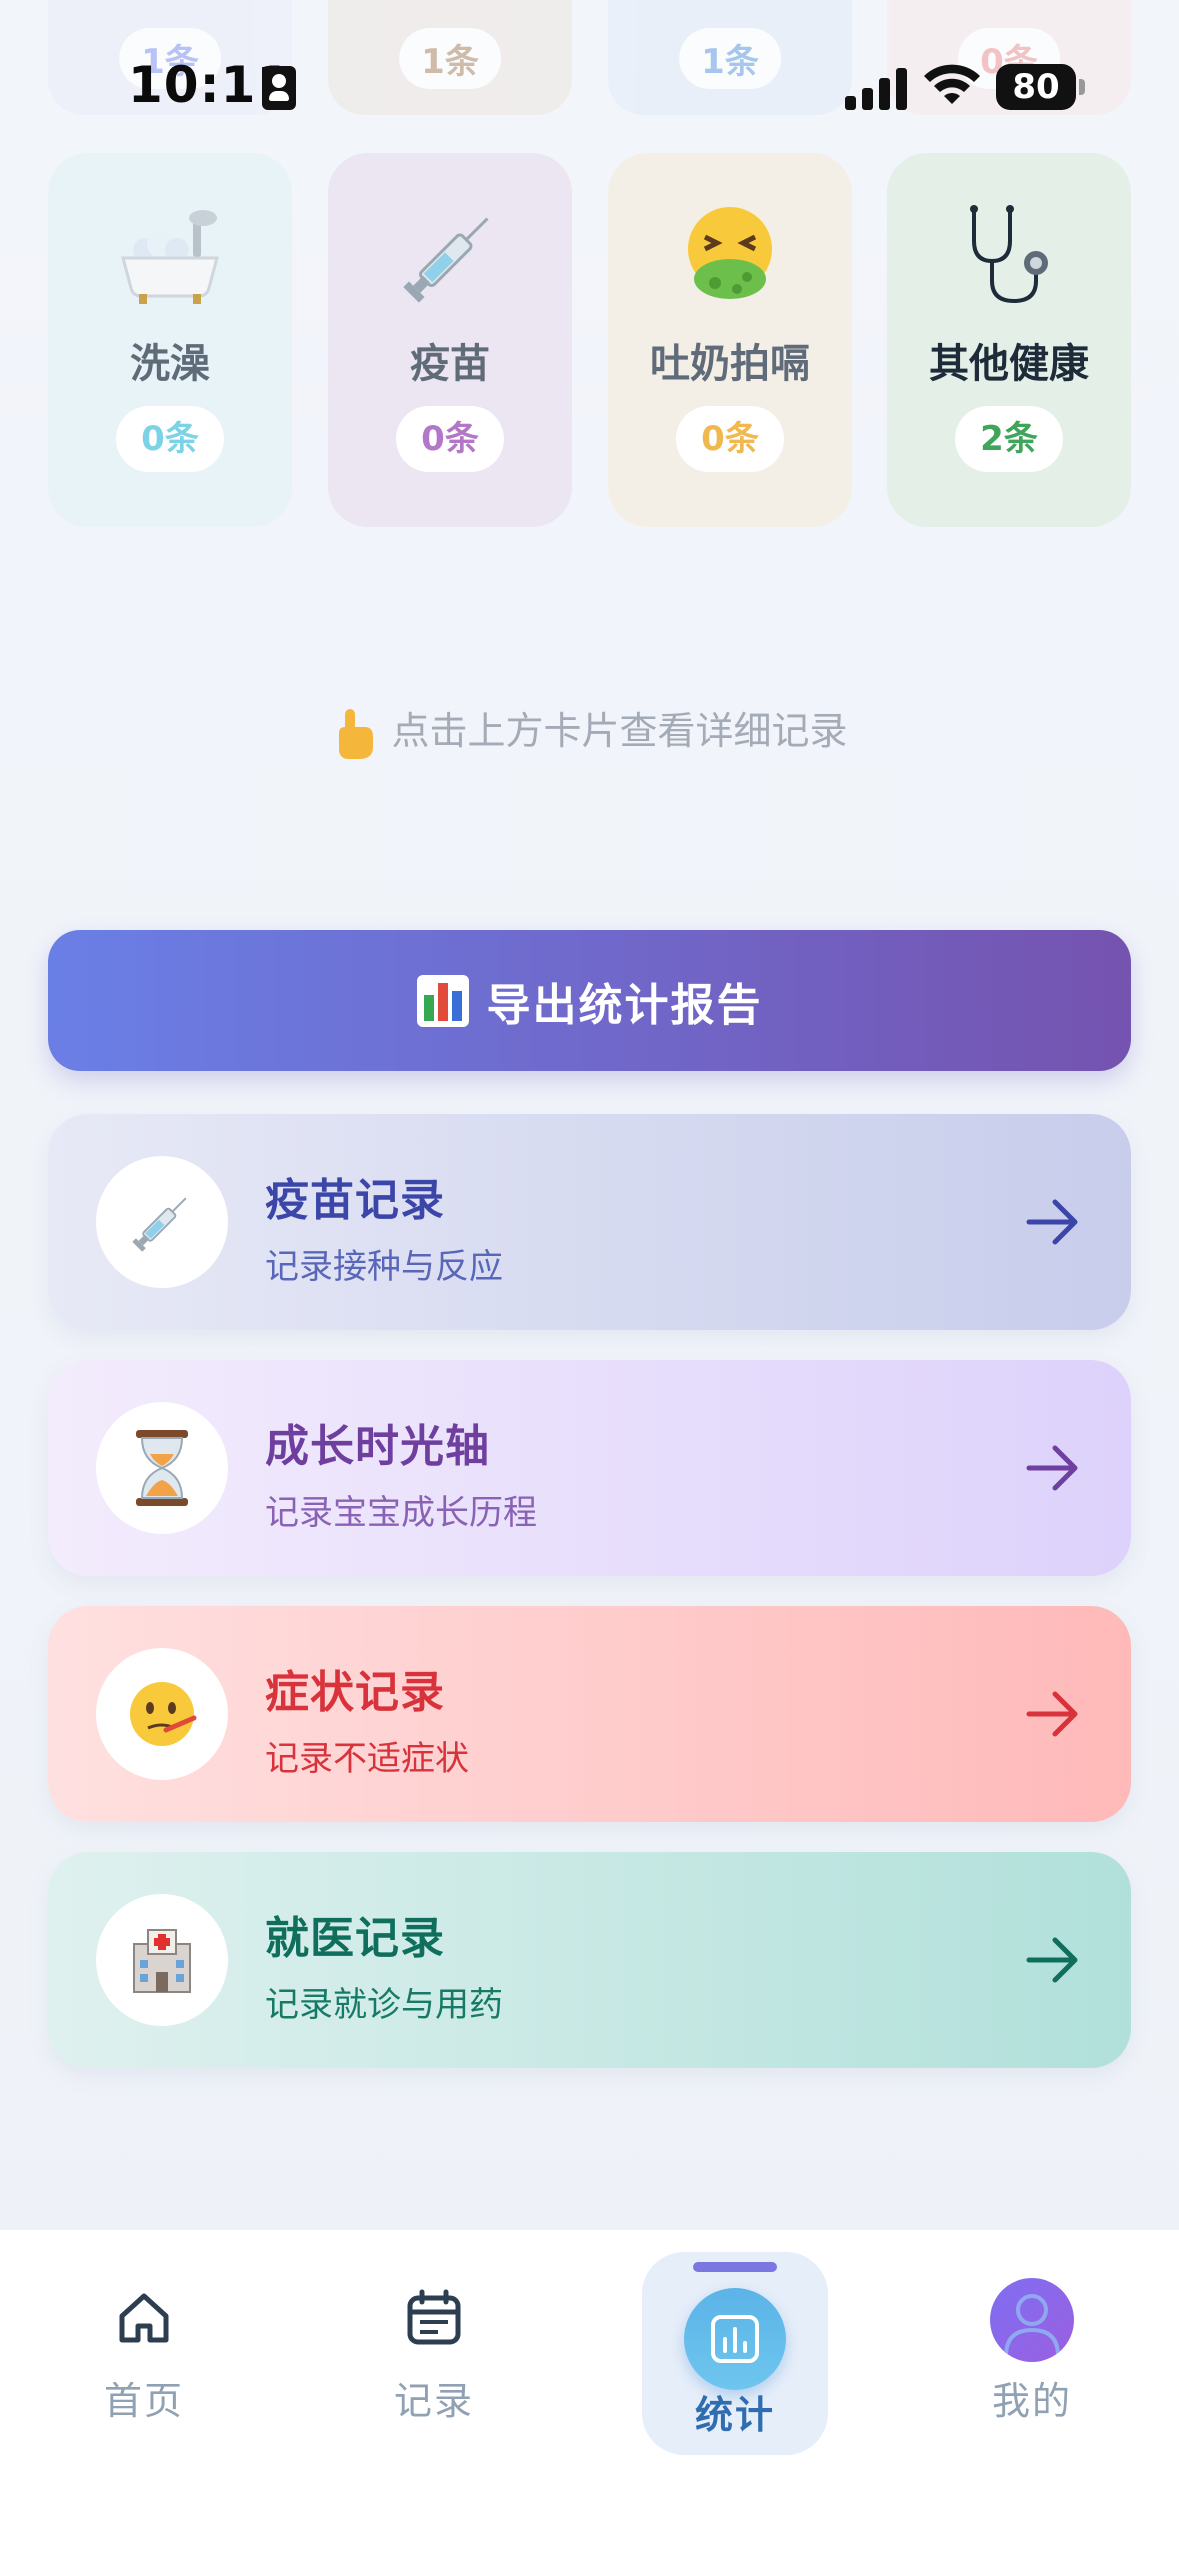 This screenshot has height=2556, width=1179. I want to click on hint-text-row: 点击上方卡片查看详细记录, so click(589, 729).